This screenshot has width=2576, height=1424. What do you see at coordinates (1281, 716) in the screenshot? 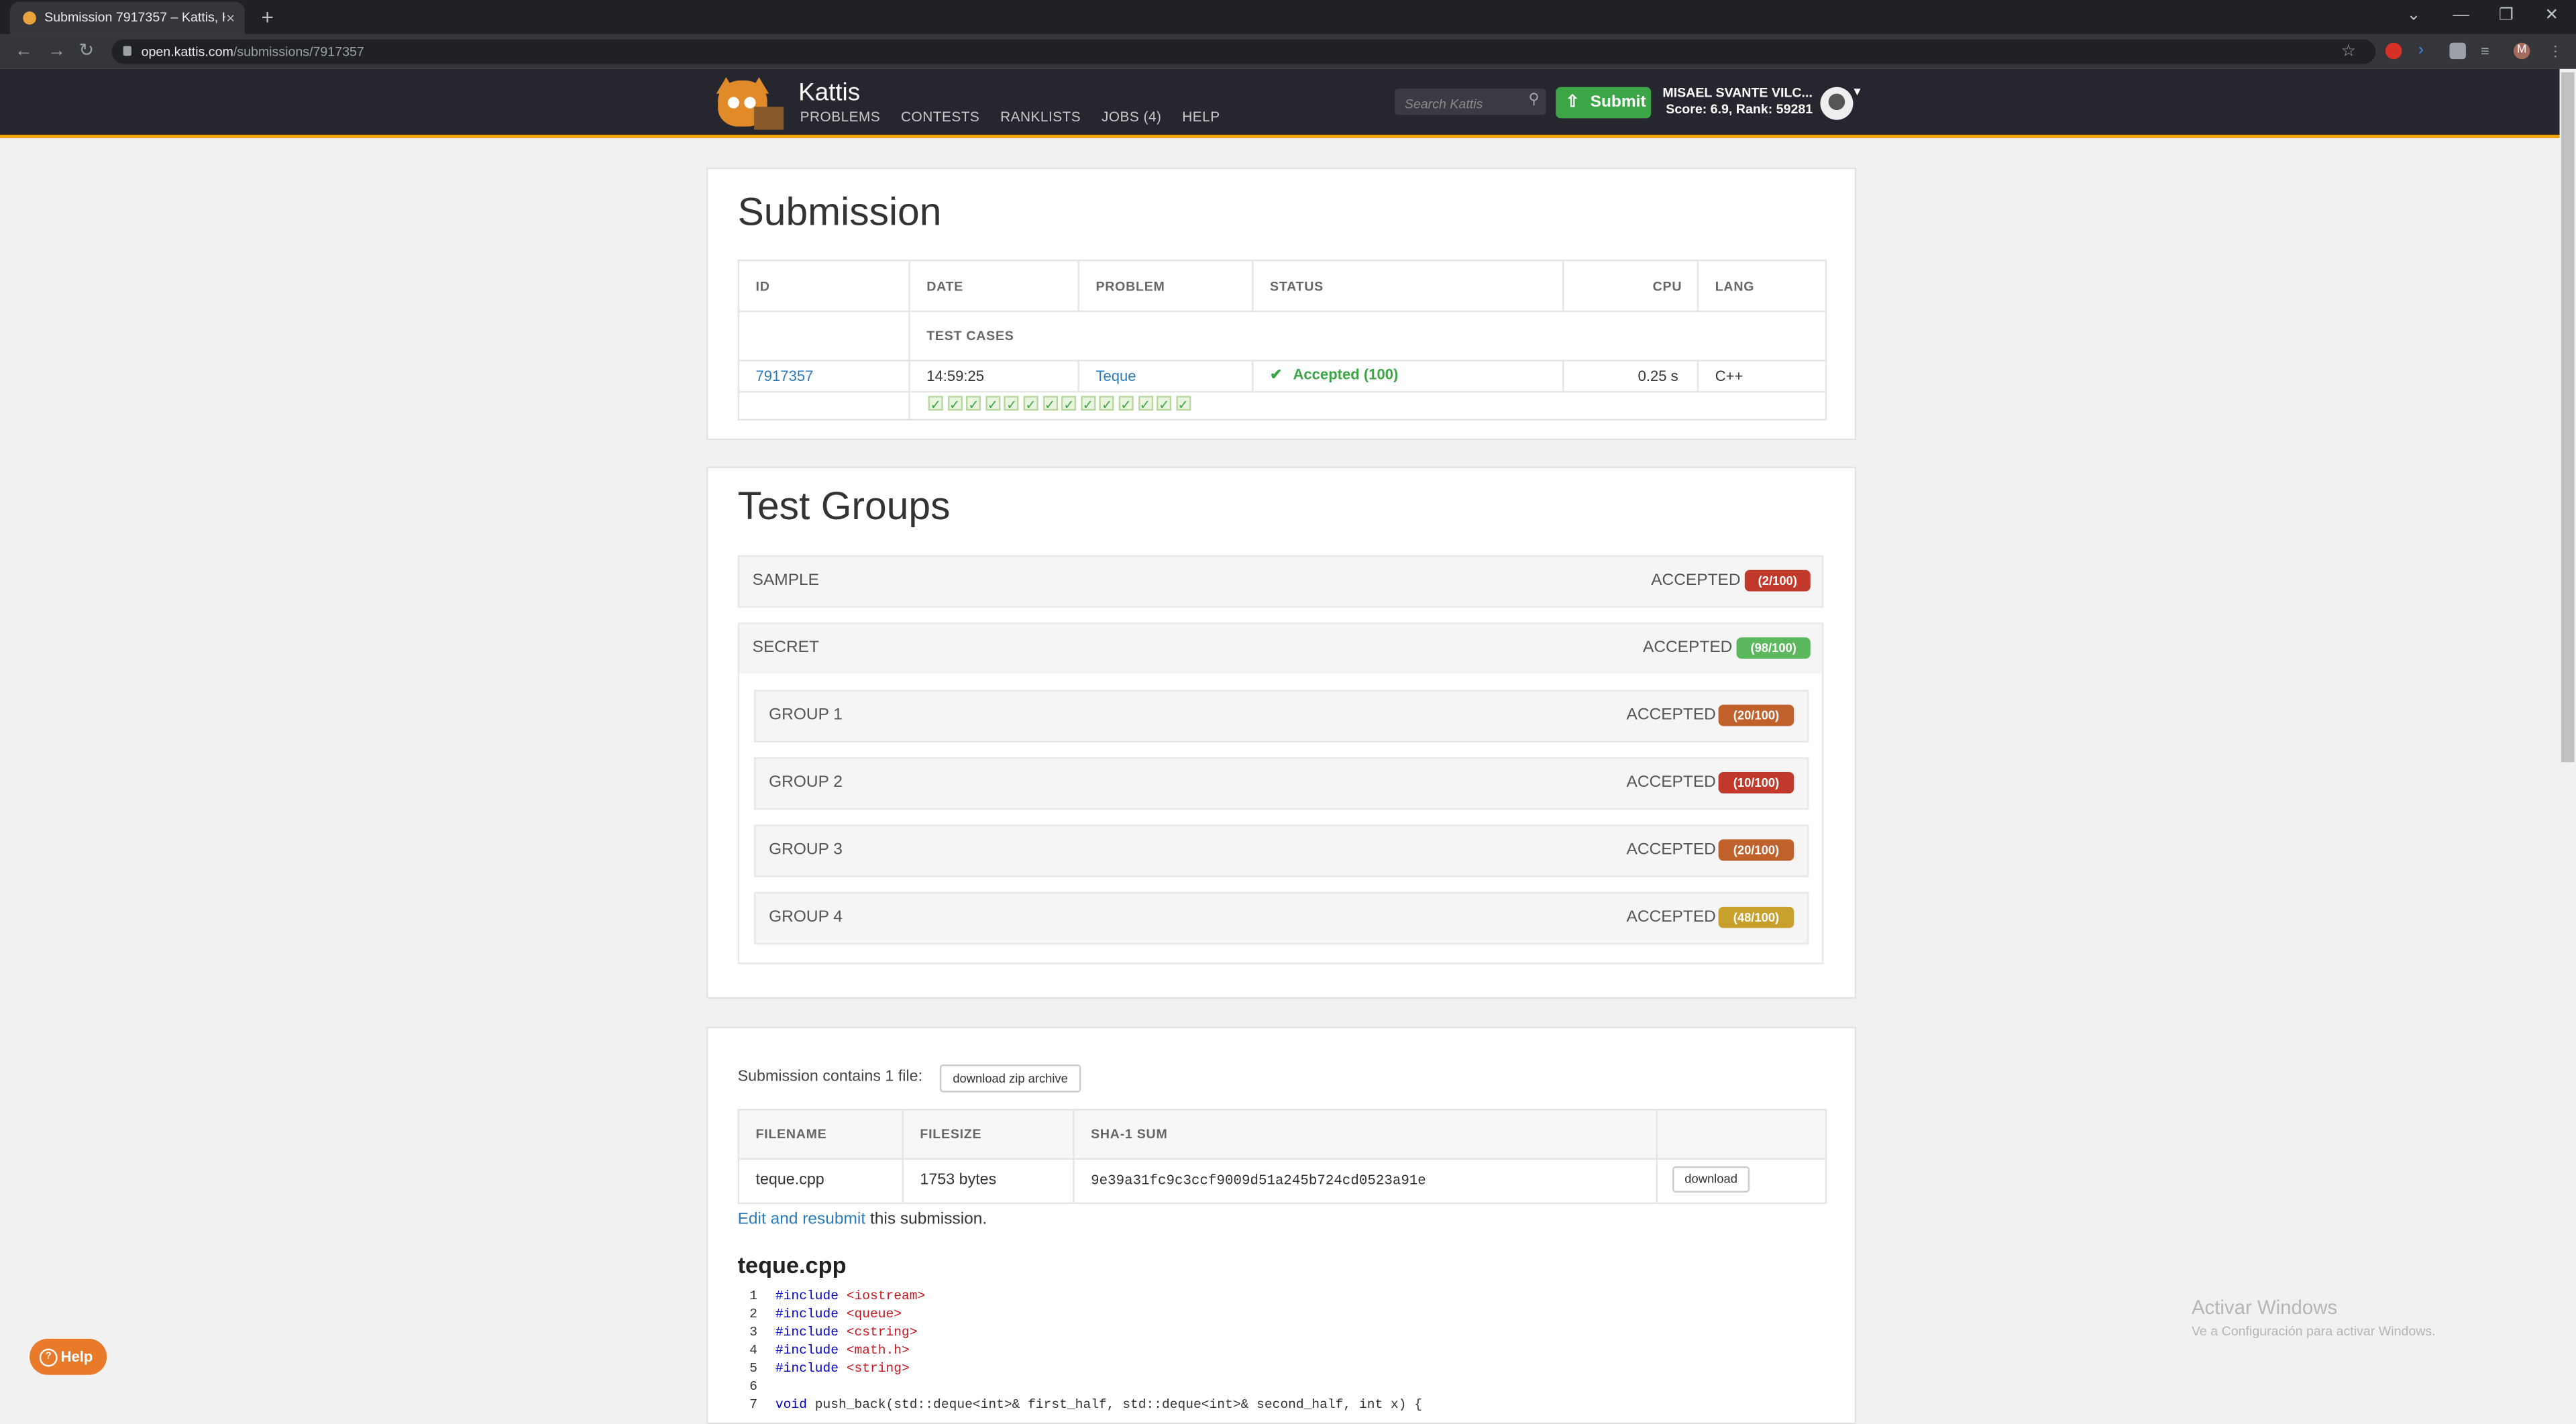
I see `test-group-1: GROUP 1 ACCEPTED (20/100)` at bounding box center [1281, 716].